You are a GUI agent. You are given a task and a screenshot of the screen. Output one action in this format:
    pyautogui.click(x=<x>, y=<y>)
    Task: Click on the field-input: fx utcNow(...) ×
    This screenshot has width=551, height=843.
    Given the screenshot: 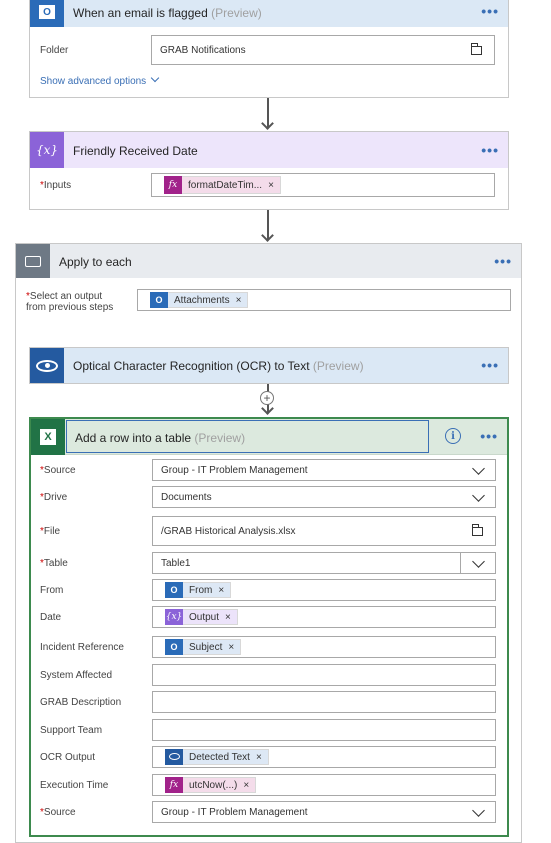 What is the action you would take?
    pyautogui.click(x=324, y=785)
    